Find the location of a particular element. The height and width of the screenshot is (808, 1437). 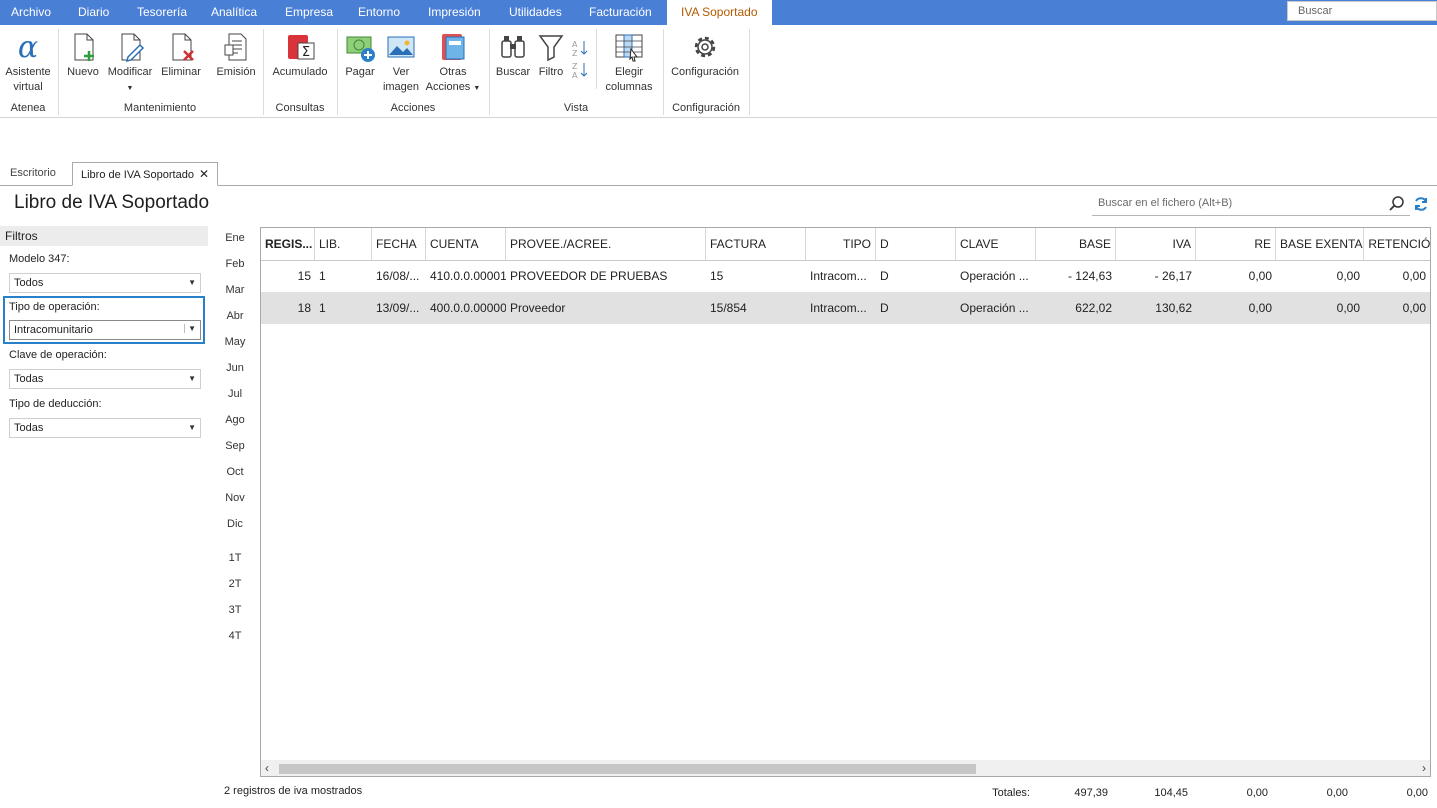

close-icon: ✕ is located at coordinates (204, 174).